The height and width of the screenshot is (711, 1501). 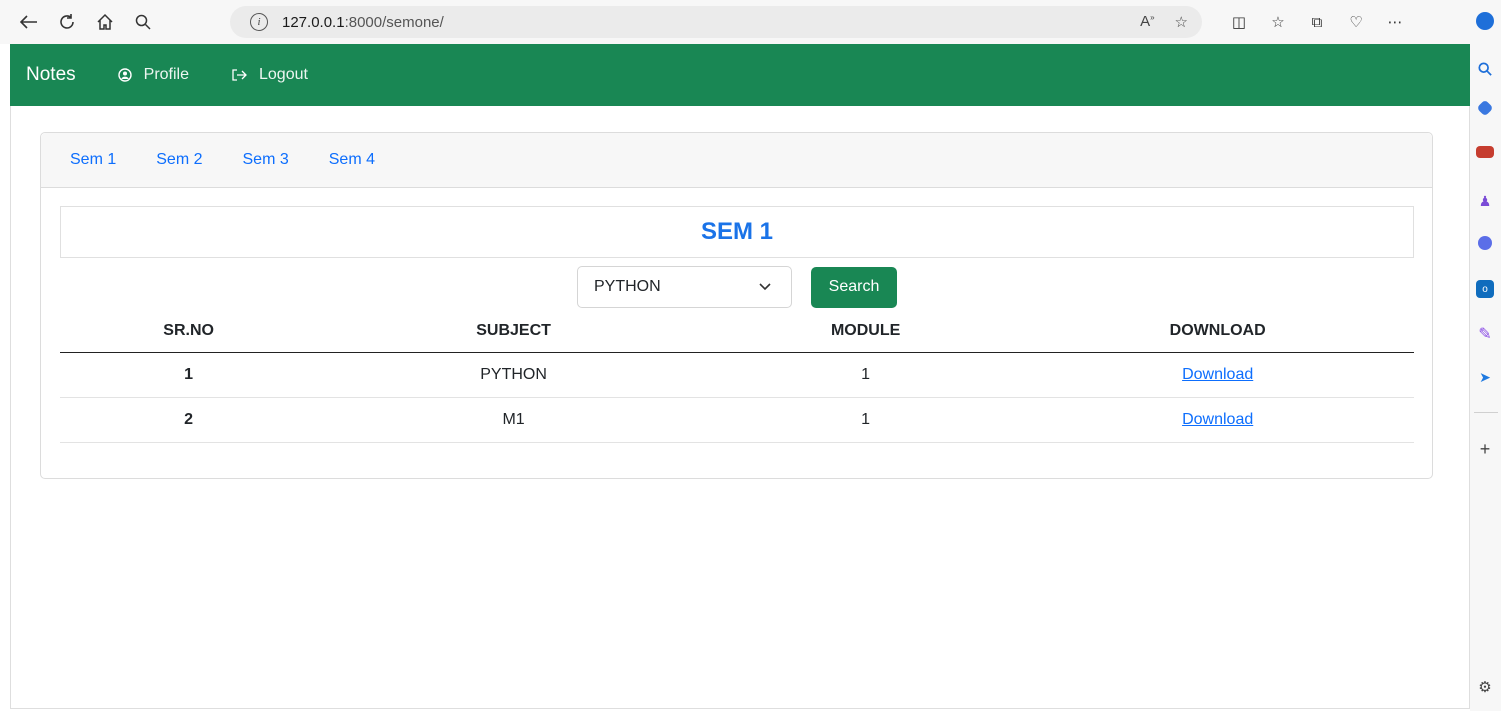 What do you see at coordinates (239, 75) in the screenshot?
I see `logout-icon` at bounding box center [239, 75].